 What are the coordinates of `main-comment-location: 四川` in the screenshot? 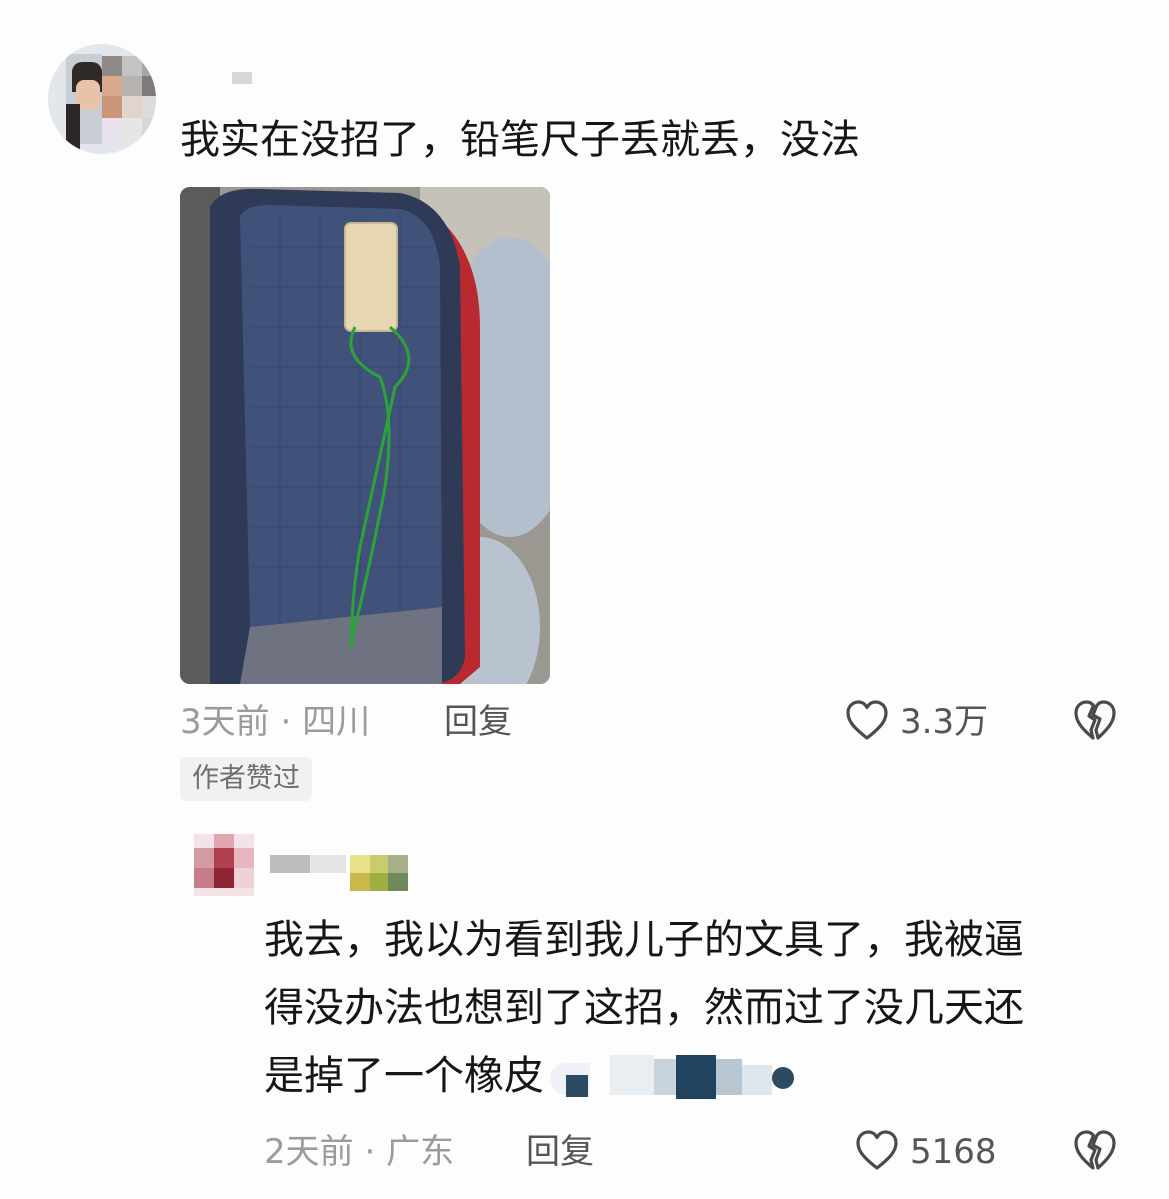 It's located at (336, 722).